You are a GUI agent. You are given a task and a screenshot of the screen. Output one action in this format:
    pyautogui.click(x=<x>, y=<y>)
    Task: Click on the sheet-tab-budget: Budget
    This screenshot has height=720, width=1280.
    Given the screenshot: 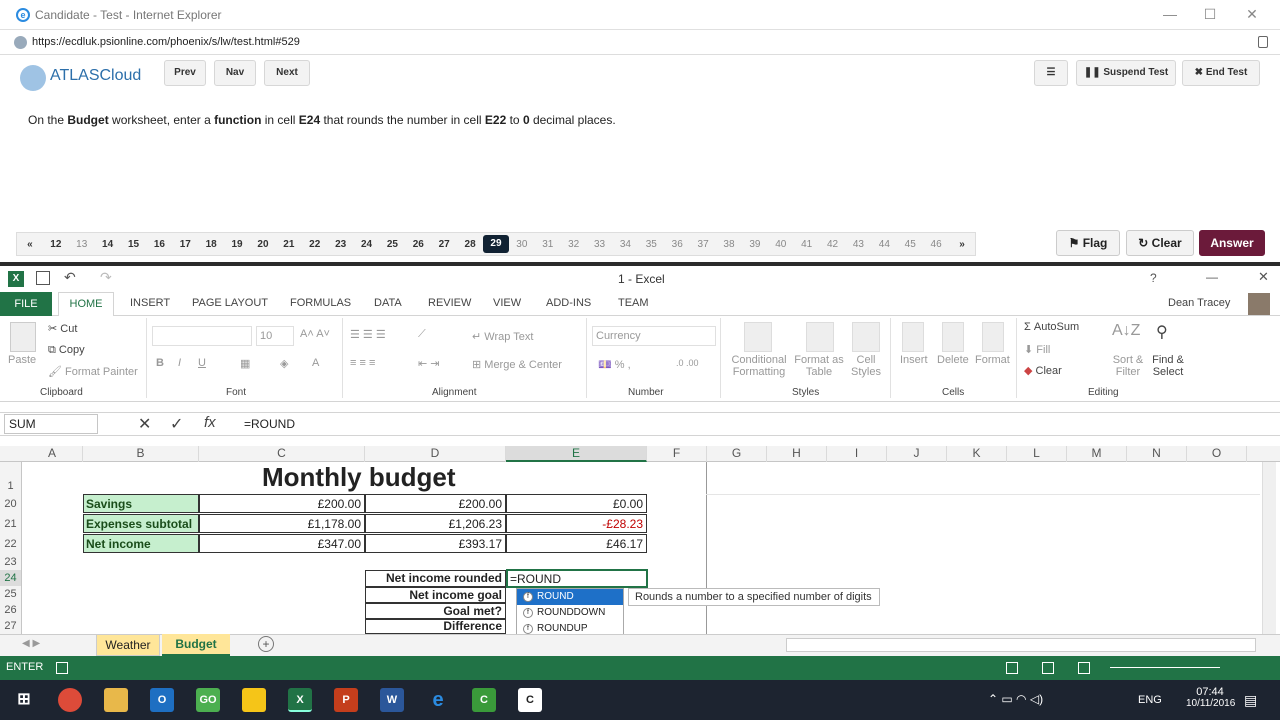 What is the action you would take?
    pyautogui.click(x=196, y=645)
    